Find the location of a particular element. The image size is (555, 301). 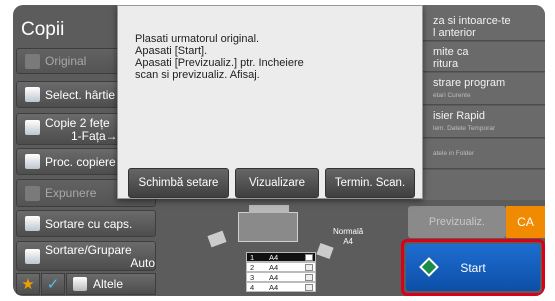

exposure-label: Expunere is located at coordinates (71, 193).